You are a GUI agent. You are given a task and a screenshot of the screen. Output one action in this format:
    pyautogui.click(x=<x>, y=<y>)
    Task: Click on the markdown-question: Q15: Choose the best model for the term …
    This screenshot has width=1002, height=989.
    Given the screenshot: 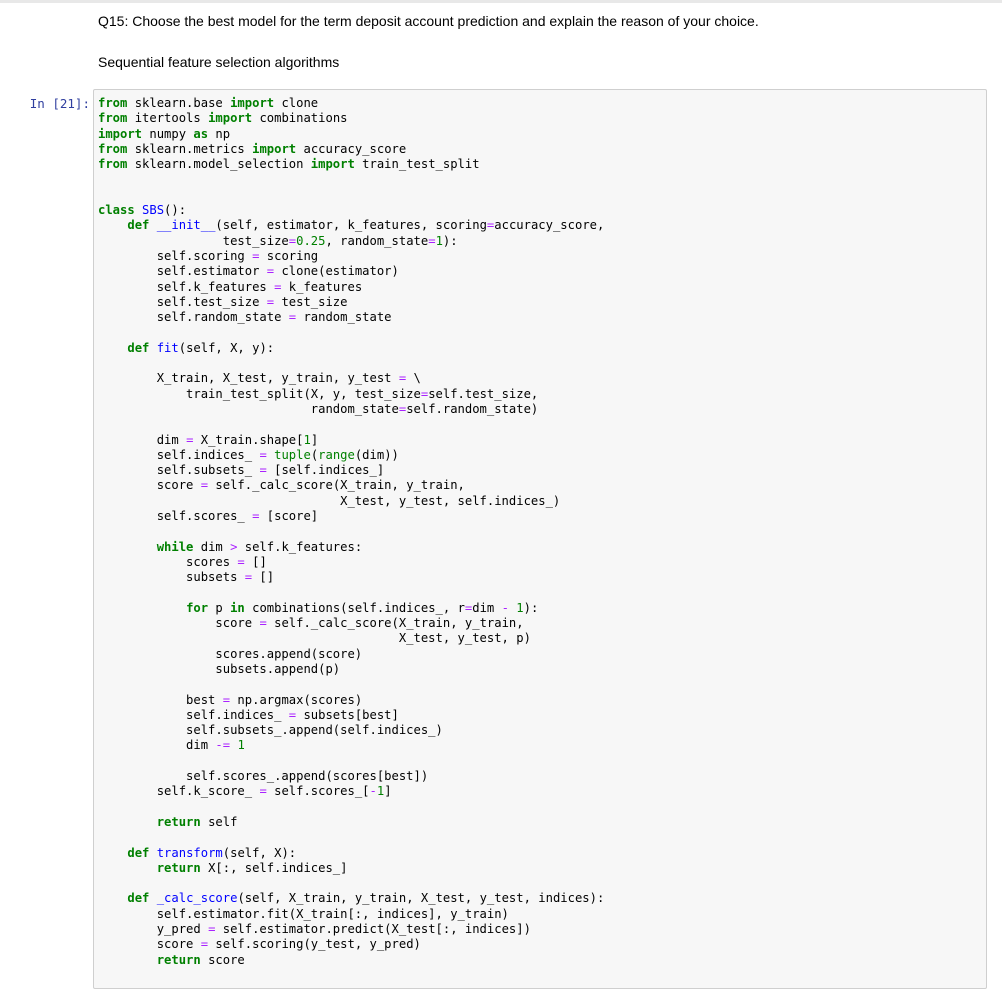 What is the action you would take?
    pyautogui.click(x=428, y=21)
    